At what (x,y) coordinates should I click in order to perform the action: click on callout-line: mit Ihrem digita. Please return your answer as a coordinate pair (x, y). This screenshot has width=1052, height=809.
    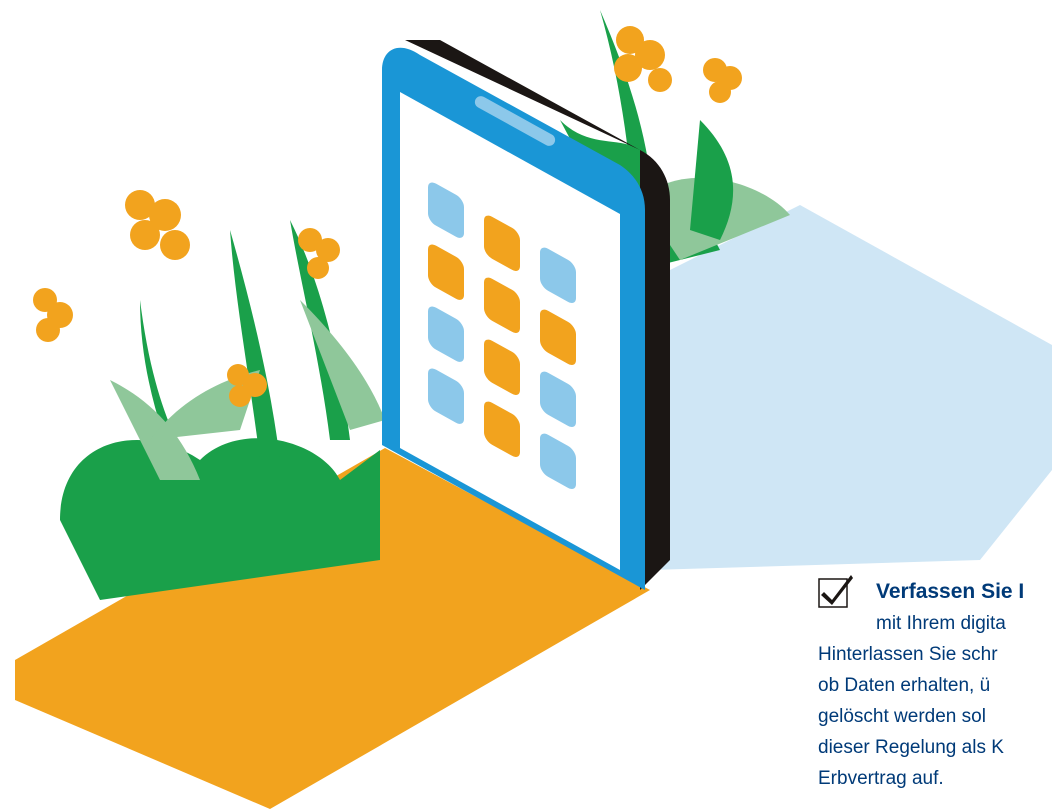
    Looking at the image, I should click on (941, 623).